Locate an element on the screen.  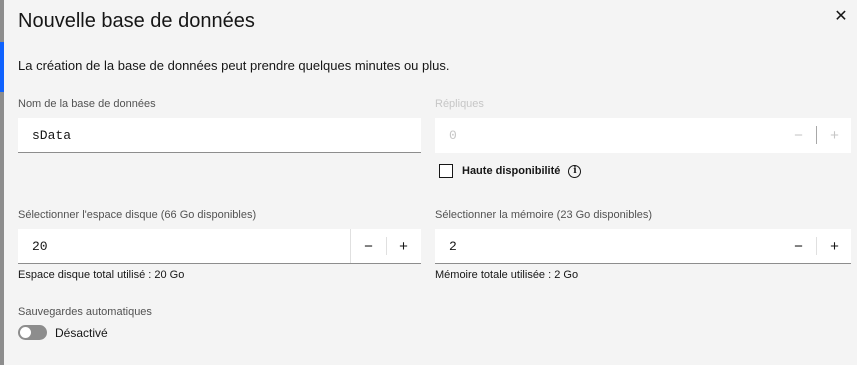
memory-field: − + is located at coordinates (643, 246).